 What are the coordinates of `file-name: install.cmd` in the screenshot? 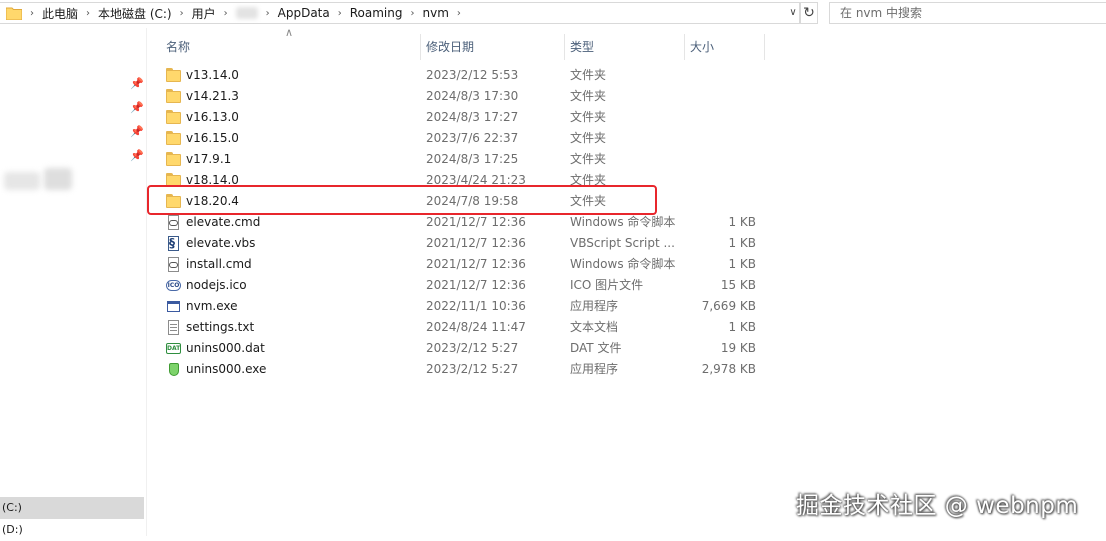 It's located at (219, 264).